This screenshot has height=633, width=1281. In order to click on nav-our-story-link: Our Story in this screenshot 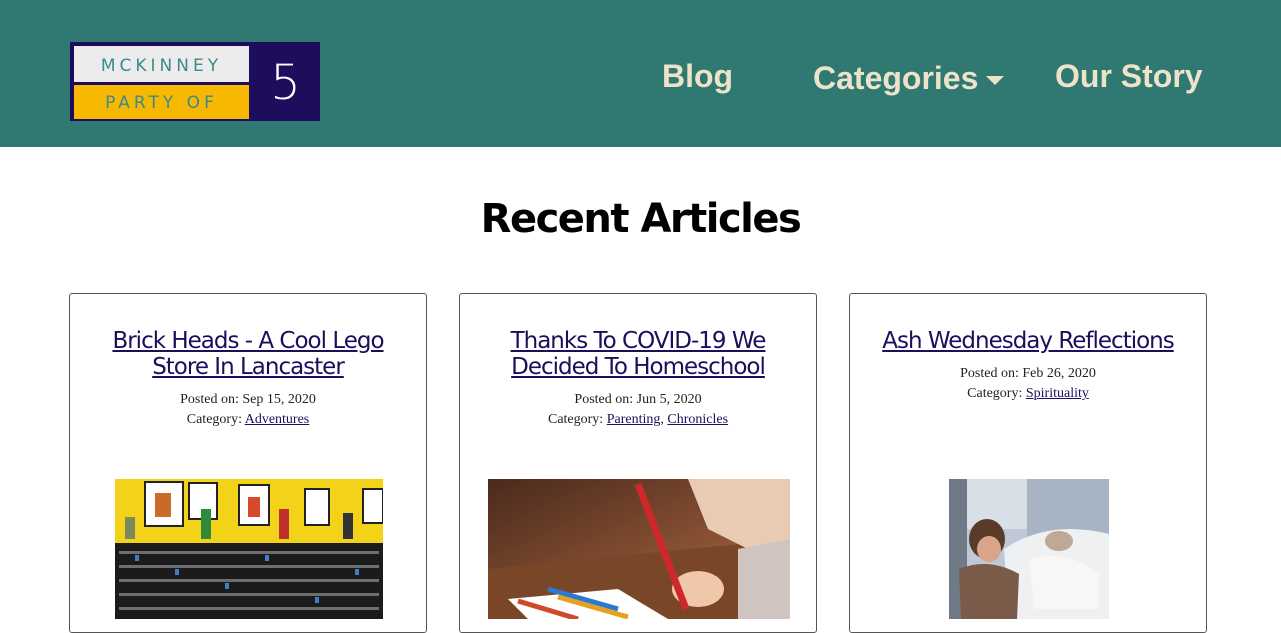, I will do `click(1129, 76)`.